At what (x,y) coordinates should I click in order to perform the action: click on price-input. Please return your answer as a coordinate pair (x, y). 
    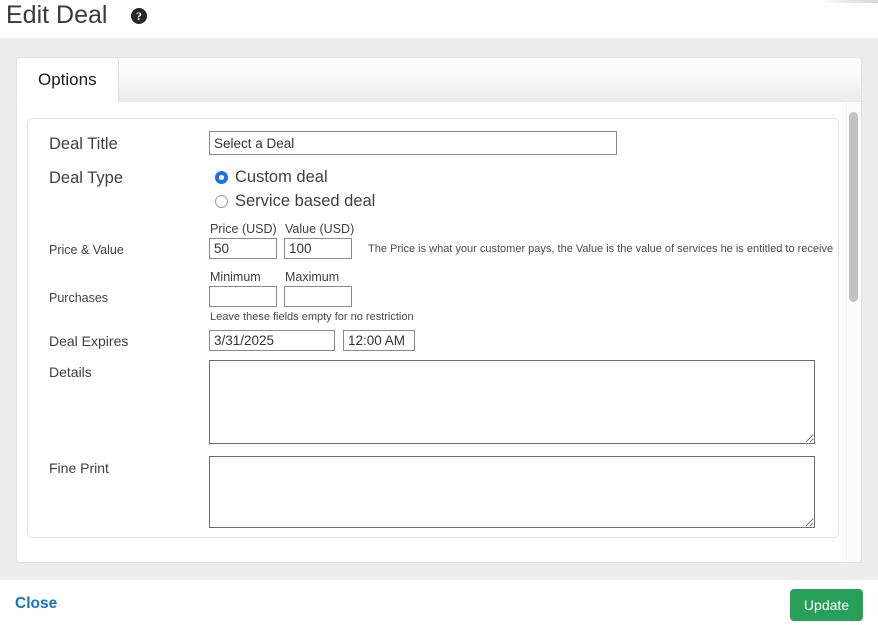
    Looking at the image, I should click on (243, 248).